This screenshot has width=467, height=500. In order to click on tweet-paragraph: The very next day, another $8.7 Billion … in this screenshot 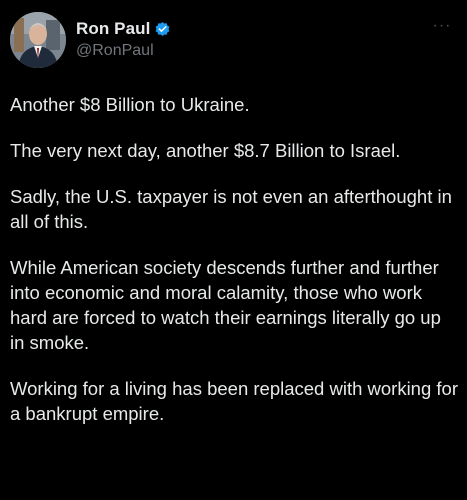, I will do `click(205, 150)`.